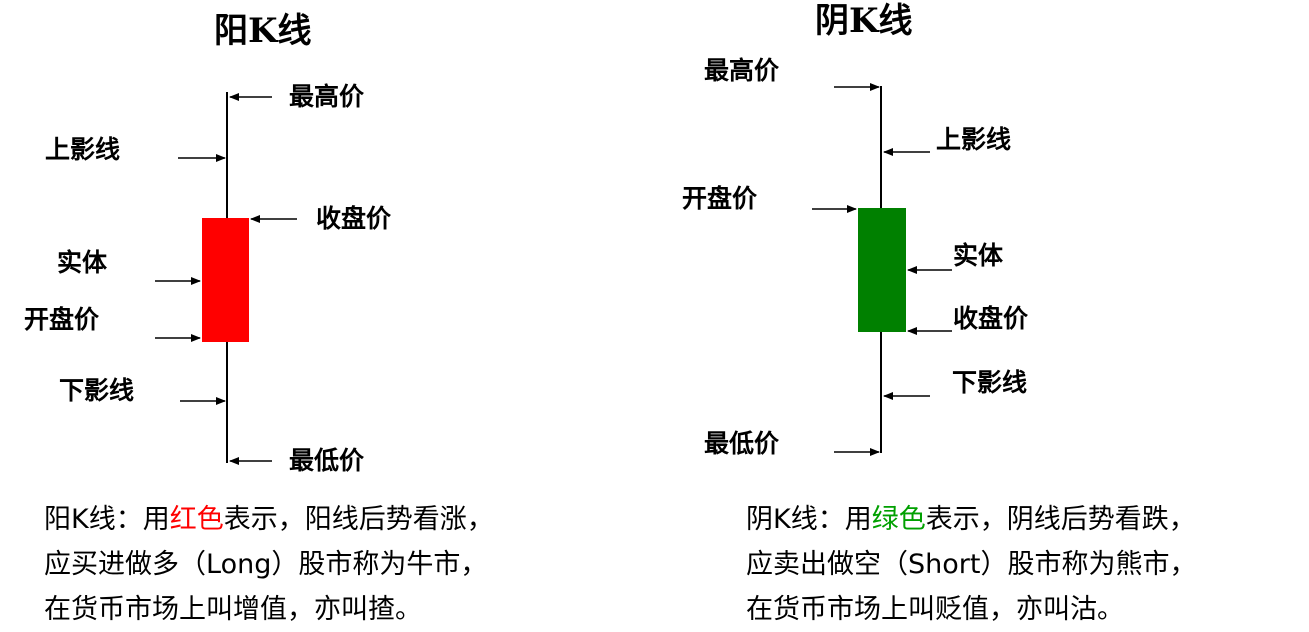 The image size is (1309, 632). Describe the element at coordinates (358, 519) in the screenshot. I see `yang-desc-line1-suffix: 表示，阳线后势看涨，` at that location.